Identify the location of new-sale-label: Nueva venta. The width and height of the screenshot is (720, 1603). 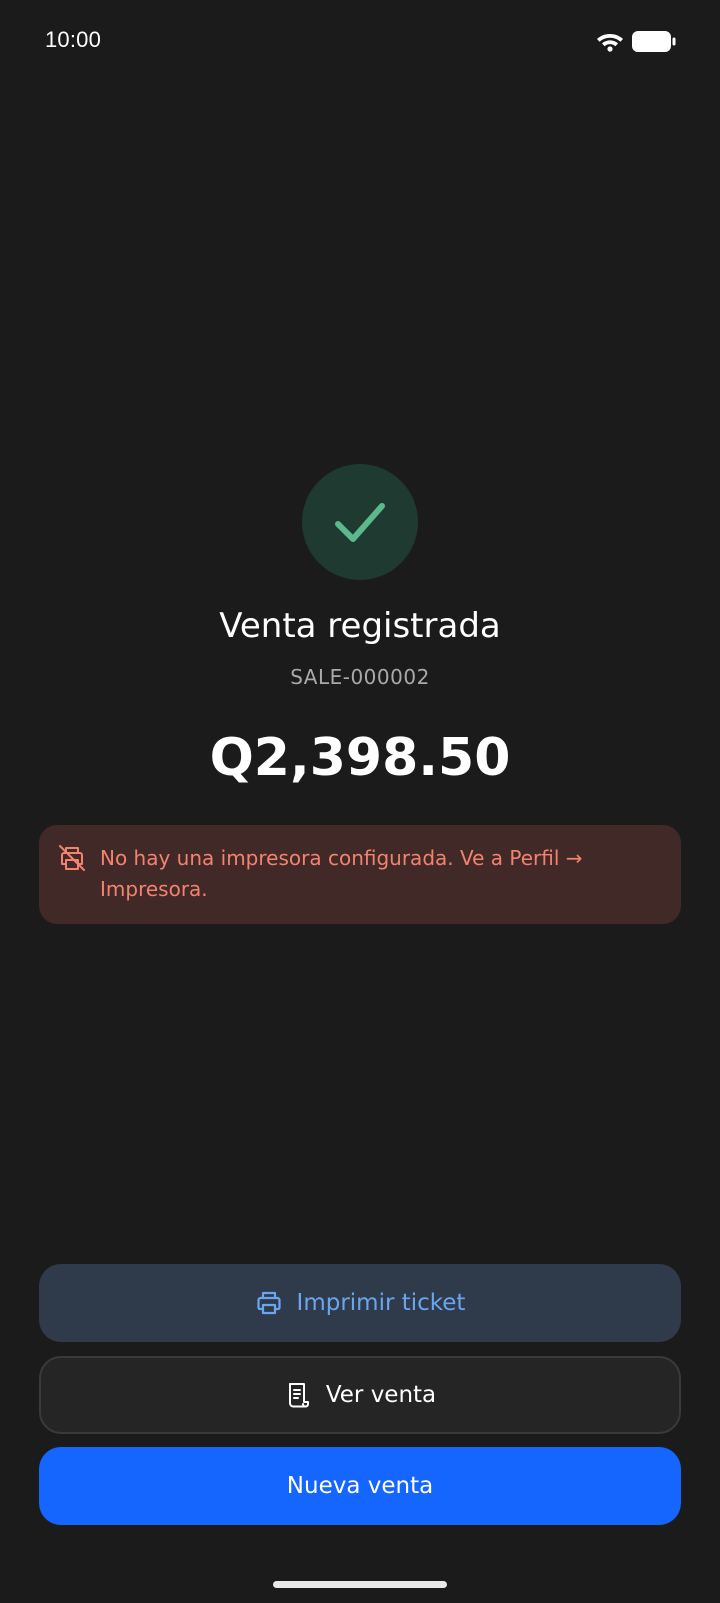
(360, 1486).